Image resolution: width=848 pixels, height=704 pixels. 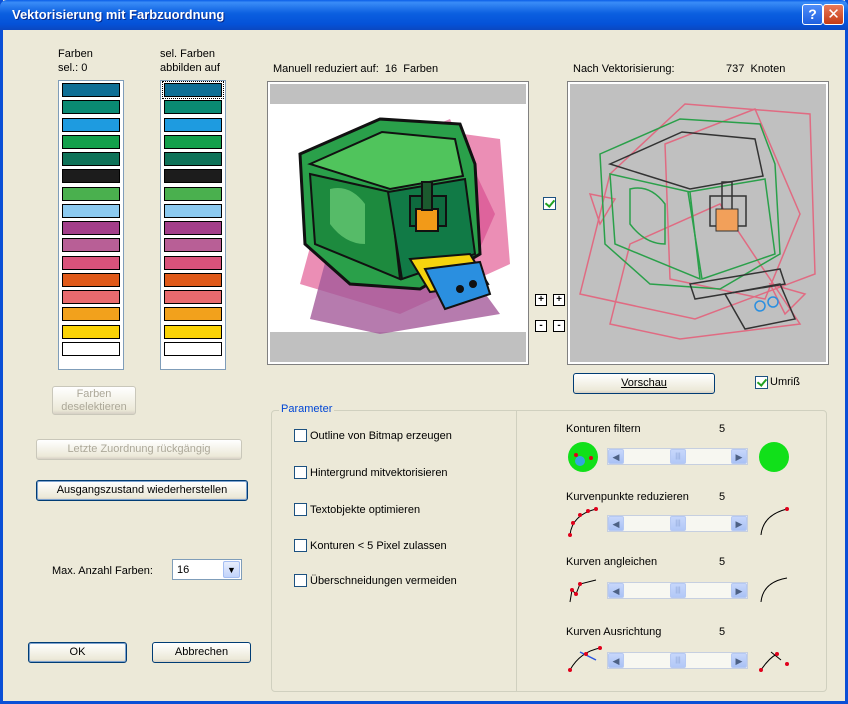 I want to click on source-color-list, so click(x=91, y=225).